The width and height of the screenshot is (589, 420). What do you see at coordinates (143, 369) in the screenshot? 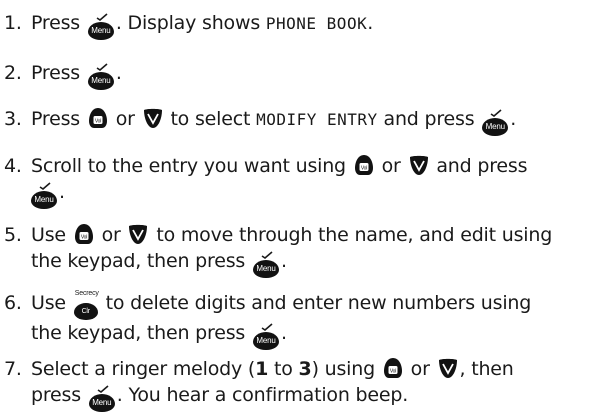
I see `step-text: Select a ringer melody (` at bounding box center [143, 369].